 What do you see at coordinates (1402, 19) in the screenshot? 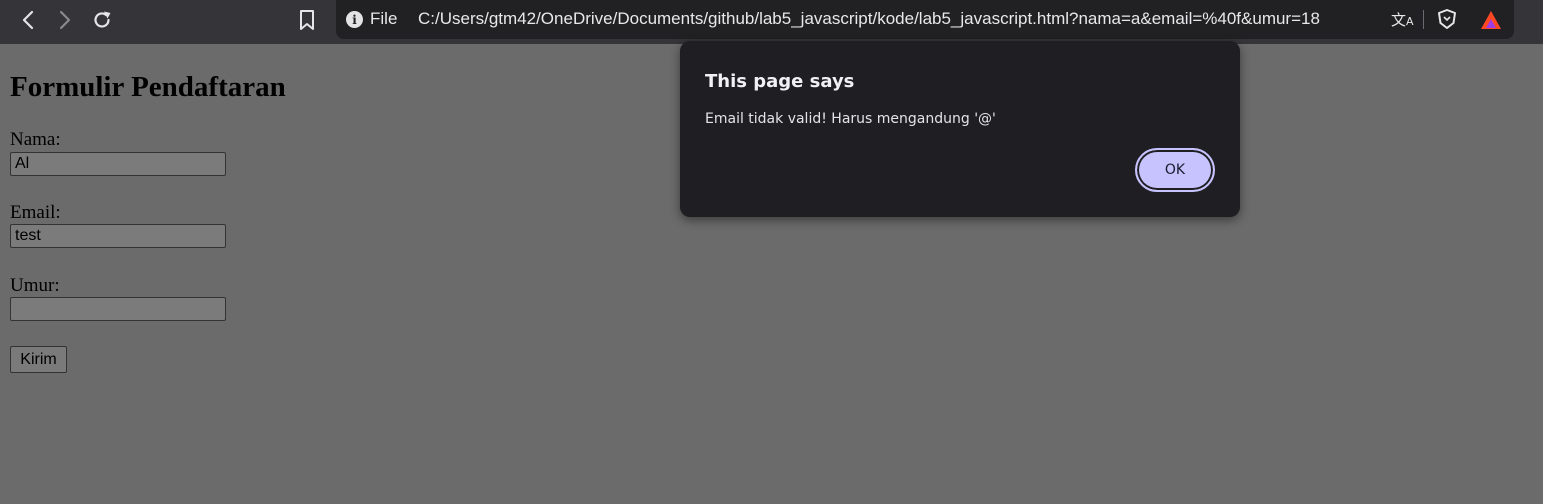
I see `translate-icon: 文A` at bounding box center [1402, 19].